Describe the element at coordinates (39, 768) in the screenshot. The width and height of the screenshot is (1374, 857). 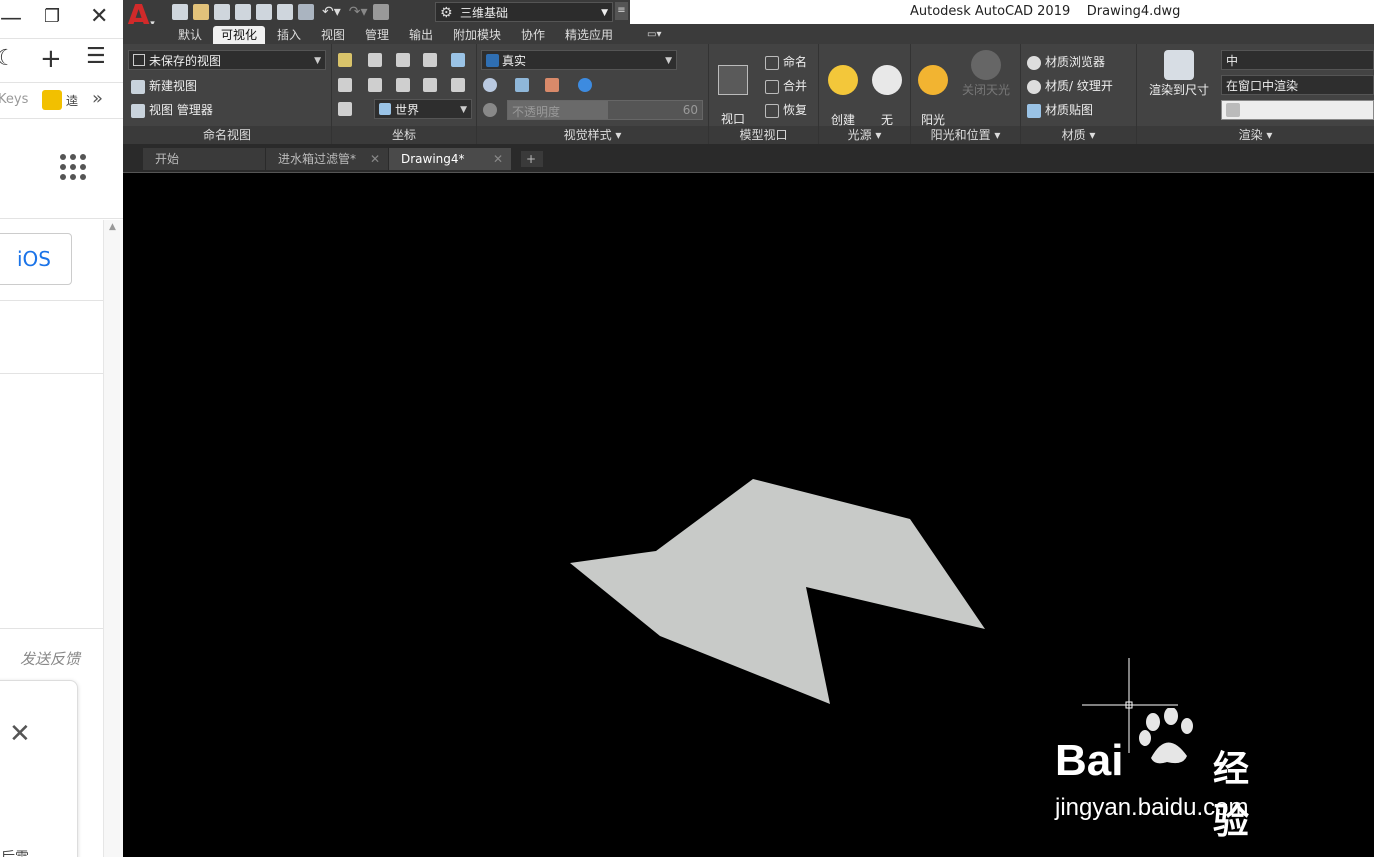
I see `popup-card: ✕ 后需` at that location.